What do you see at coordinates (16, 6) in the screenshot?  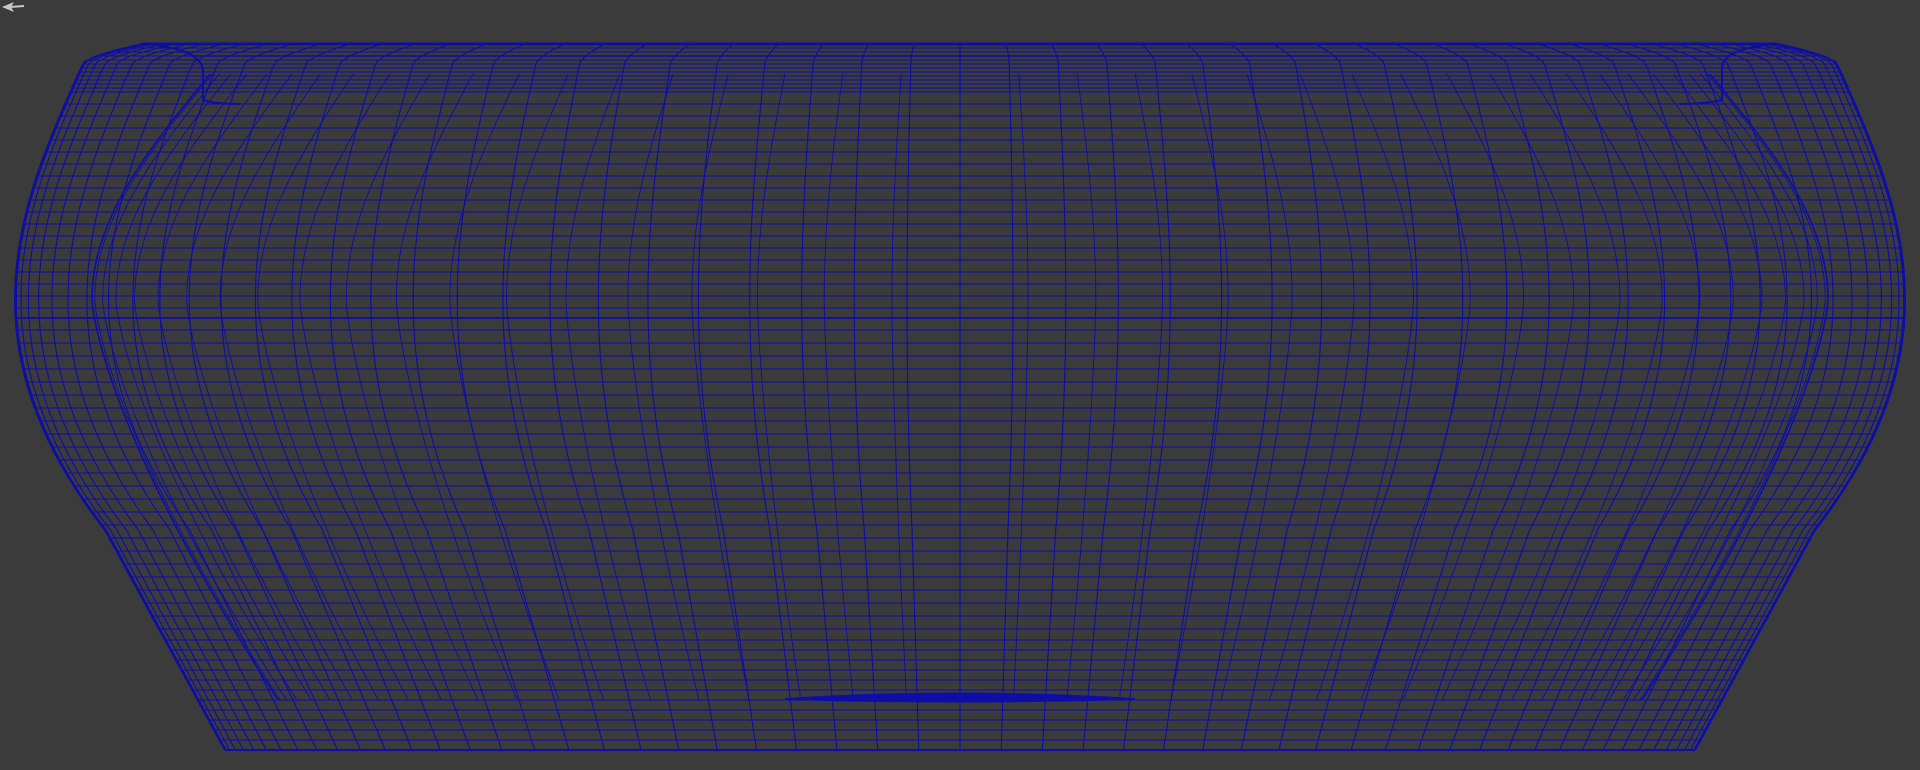 I see `gizmo-stem` at bounding box center [16, 6].